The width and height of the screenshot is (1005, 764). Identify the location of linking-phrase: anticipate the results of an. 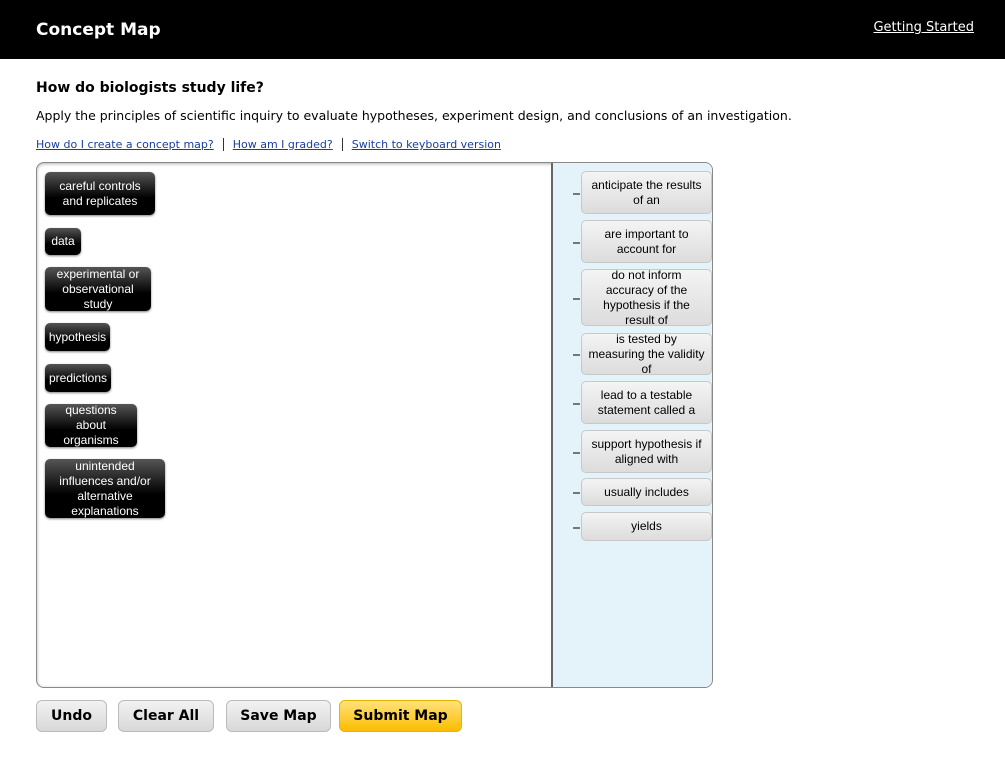
(642, 192).